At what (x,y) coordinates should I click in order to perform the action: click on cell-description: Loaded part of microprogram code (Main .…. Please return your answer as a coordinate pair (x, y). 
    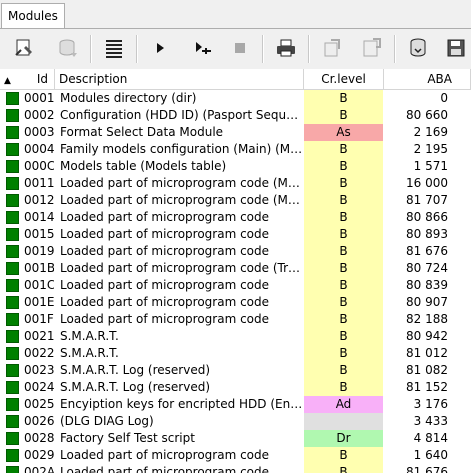
    Looking at the image, I should click on (181, 183).